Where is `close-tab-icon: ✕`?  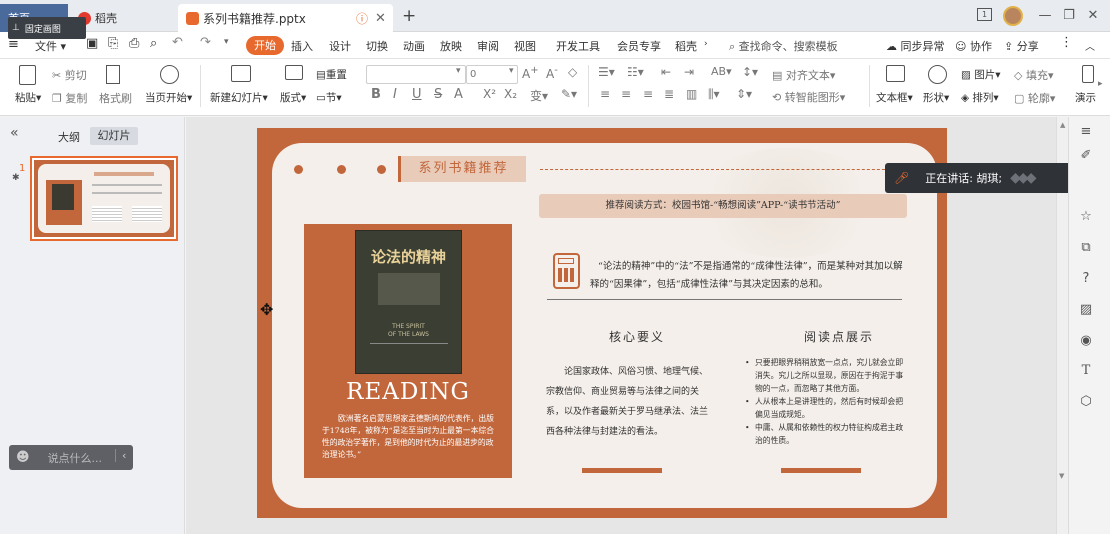 close-tab-icon: ✕ is located at coordinates (380, 18).